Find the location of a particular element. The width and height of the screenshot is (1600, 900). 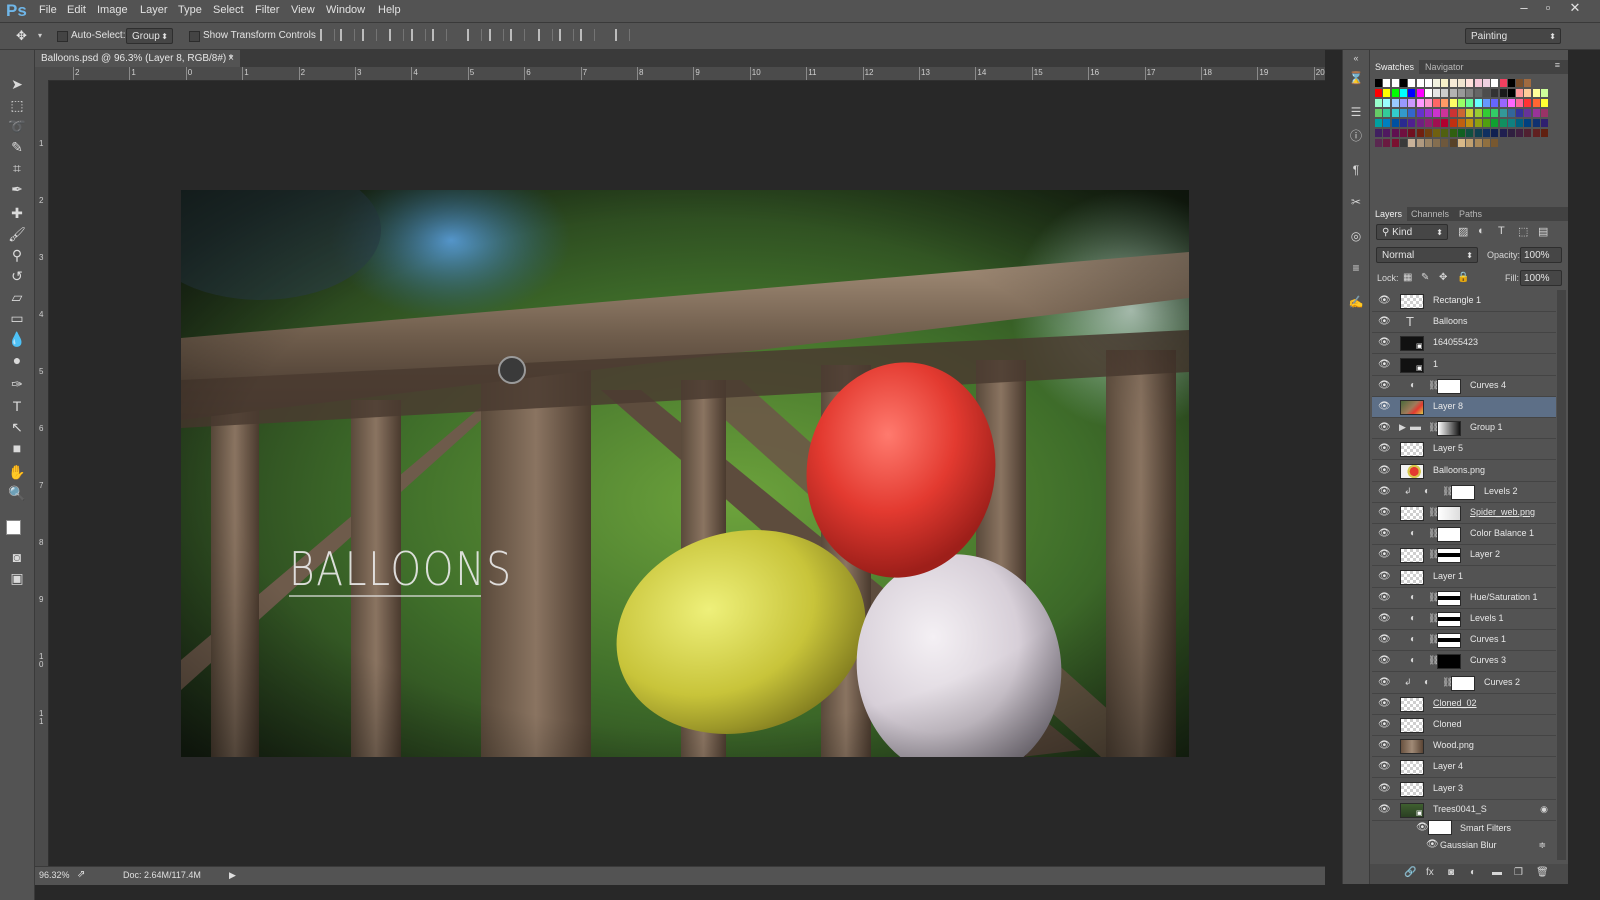

align-bottom-icon is located at coordinates (369, 35).